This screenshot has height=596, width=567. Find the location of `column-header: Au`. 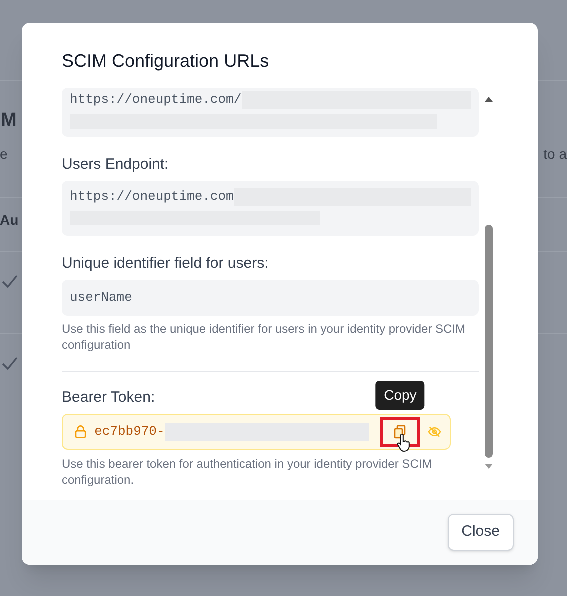

column-header: Au is located at coordinates (9, 220).